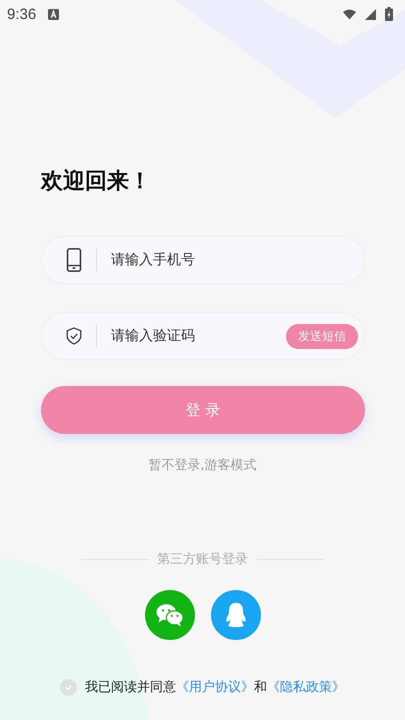 This screenshot has height=720, width=405. I want to click on login-button: 登 录, so click(203, 410).